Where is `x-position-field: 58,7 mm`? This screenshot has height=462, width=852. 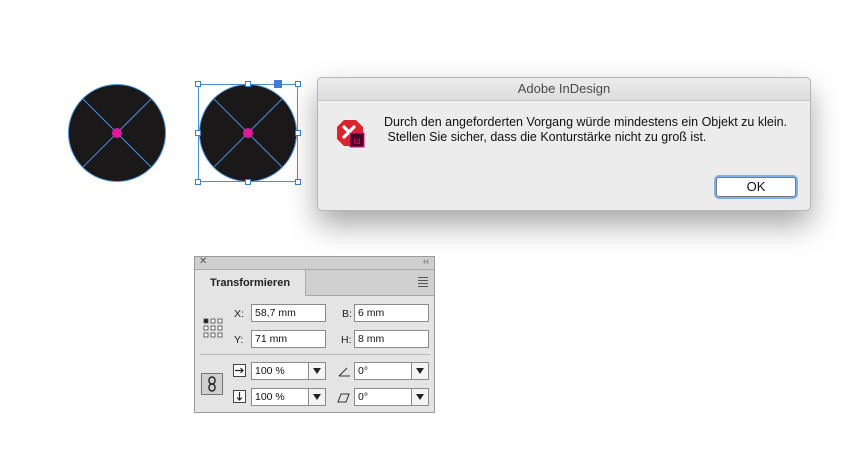 x-position-field: 58,7 mm is located at coordinates (288, 313).